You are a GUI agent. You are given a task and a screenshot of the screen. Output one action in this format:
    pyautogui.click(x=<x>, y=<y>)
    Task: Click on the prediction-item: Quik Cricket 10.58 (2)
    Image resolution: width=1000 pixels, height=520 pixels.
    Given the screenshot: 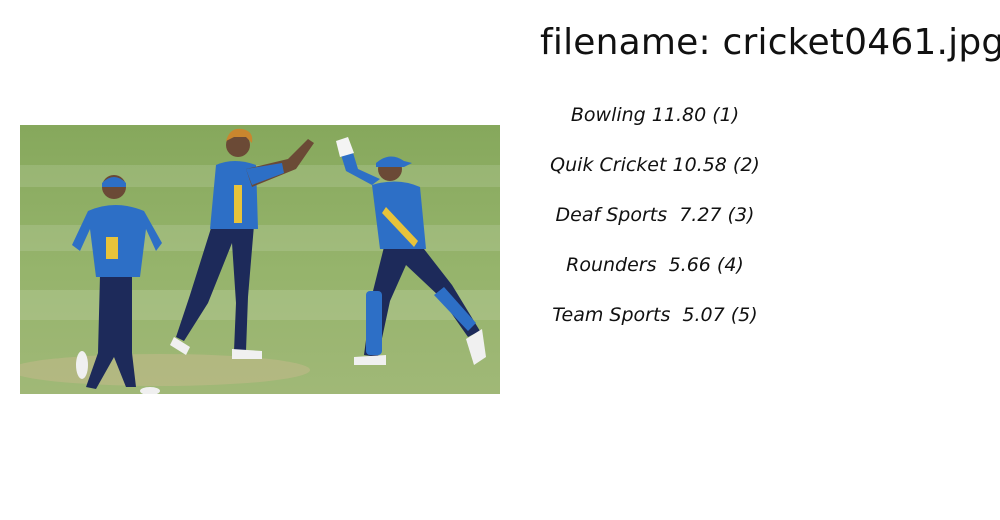 What is the action you would take?
    pyautogui.click(x=655, y=165)
    